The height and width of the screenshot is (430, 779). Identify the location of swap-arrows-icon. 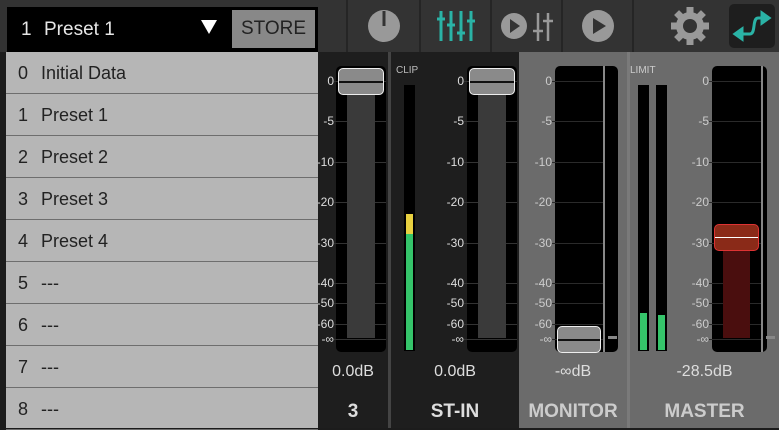
(752, 26).